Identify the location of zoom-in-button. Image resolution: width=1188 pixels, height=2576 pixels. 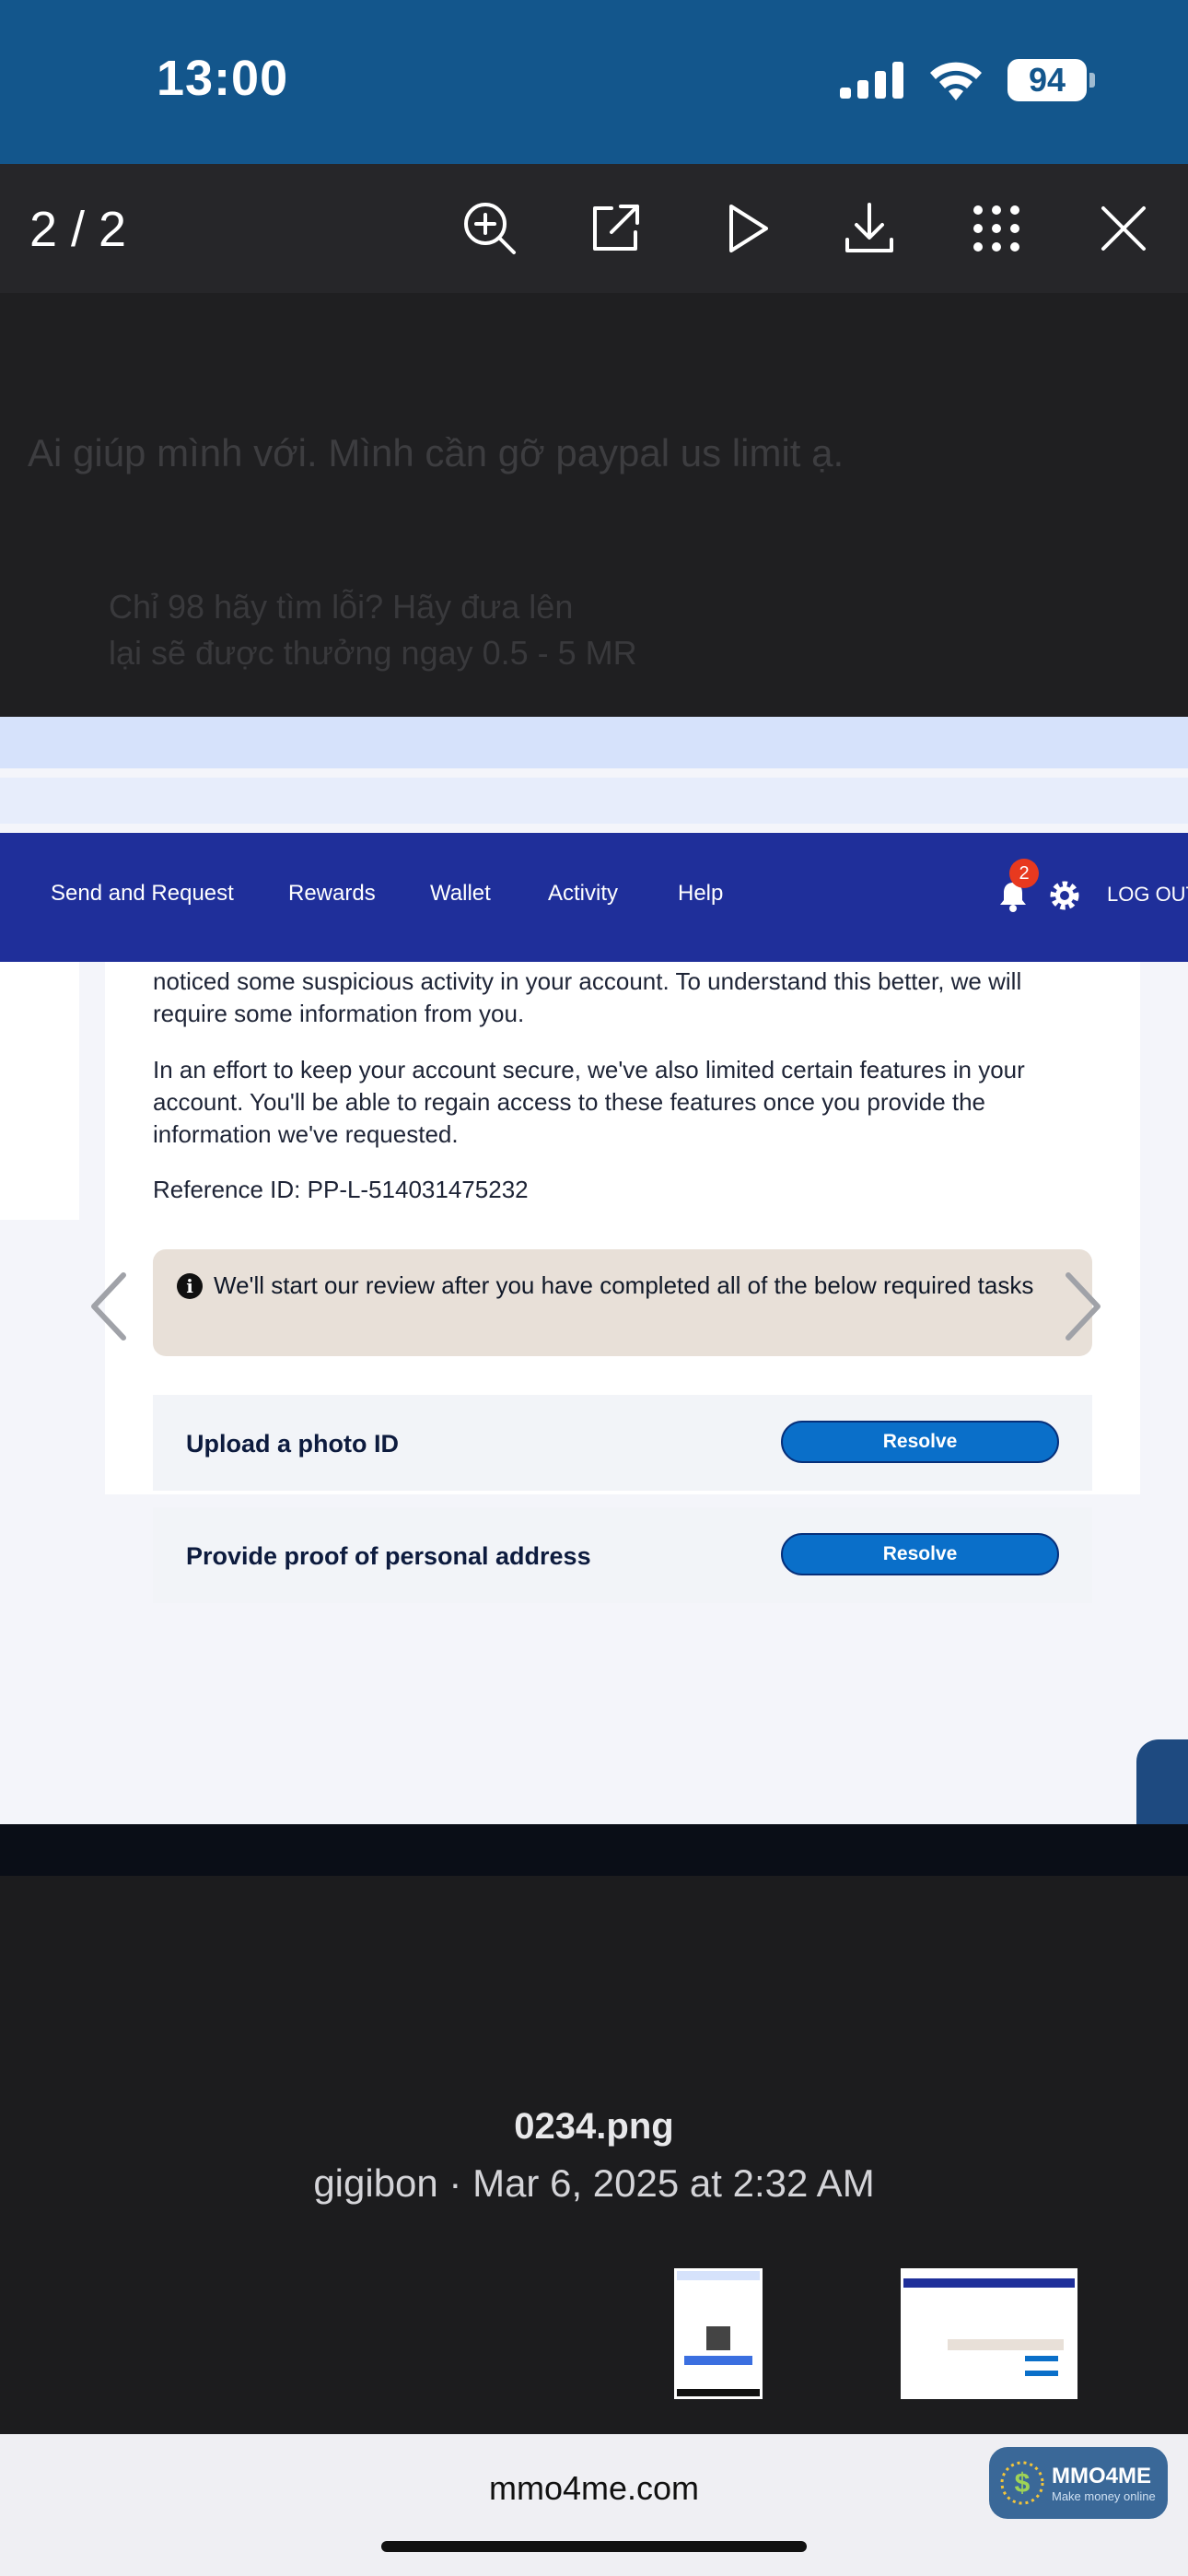
(490, 228).